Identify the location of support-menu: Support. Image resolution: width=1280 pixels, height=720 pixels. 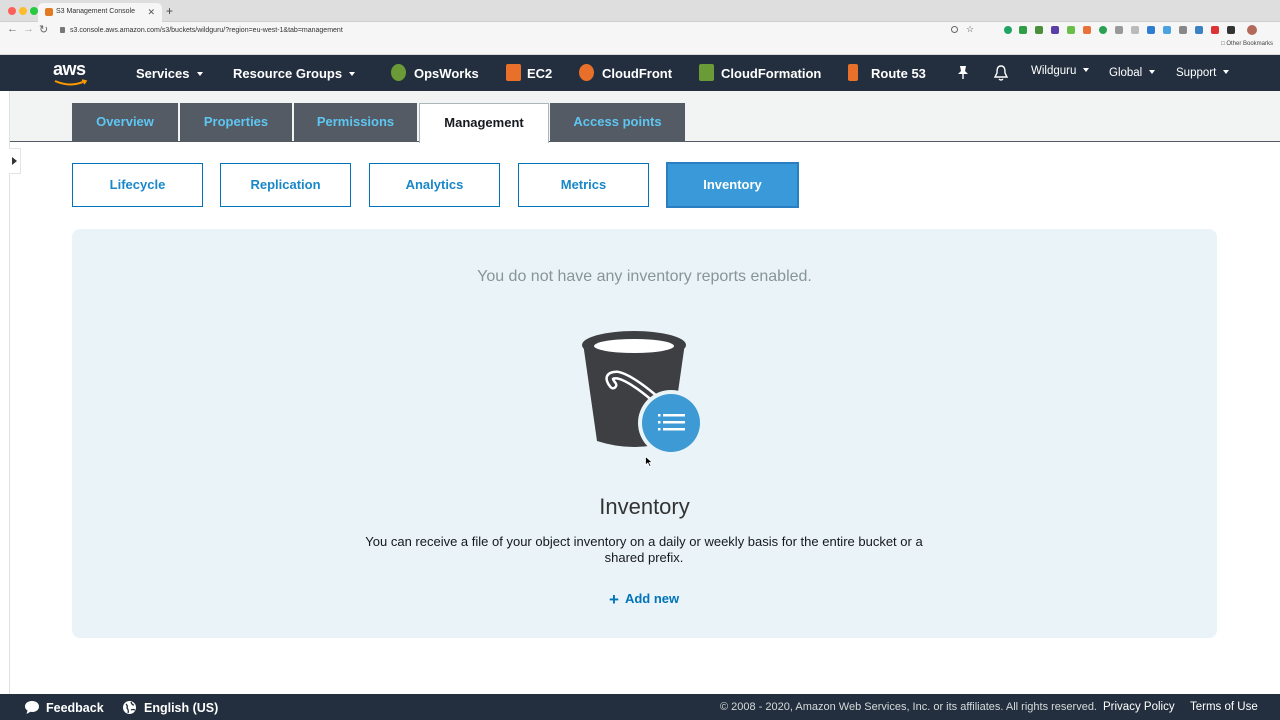
(1203, 73).